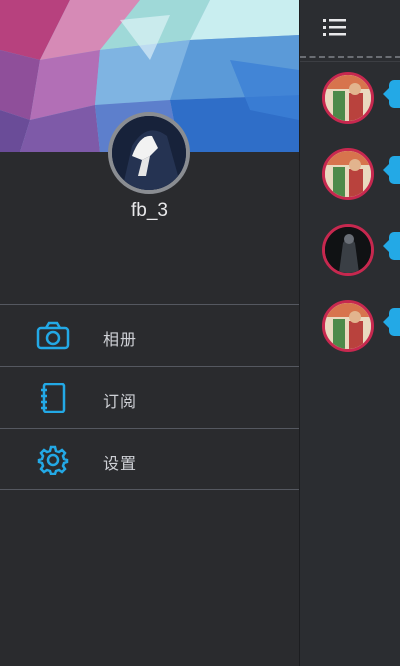 The height and width of the screenshot is (666, 400). What do you see at coordinates (120, 463) in the screenshot?
I see `menu-item-label: 设置` at bounding box center [120, 463].